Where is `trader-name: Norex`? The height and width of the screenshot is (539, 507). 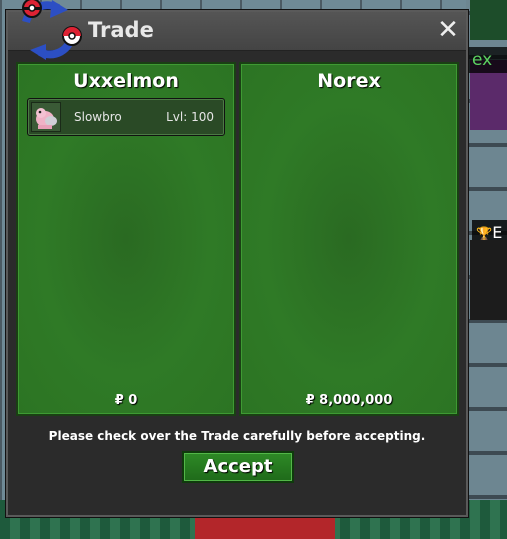
trader-name: Norex is located at coordinates (349, 81).